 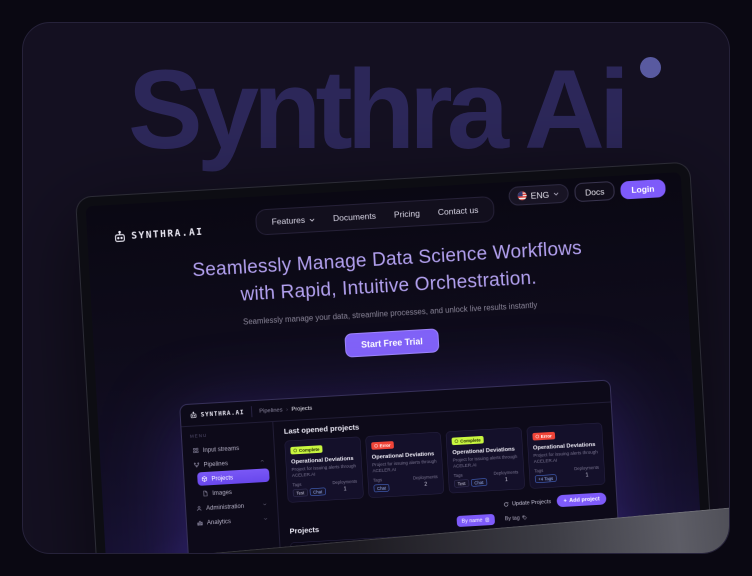 What do you see at coordinates (476, 521) in the screenshot?
I see `sort-by-name-button: By name` at bounding box center [476, 521].